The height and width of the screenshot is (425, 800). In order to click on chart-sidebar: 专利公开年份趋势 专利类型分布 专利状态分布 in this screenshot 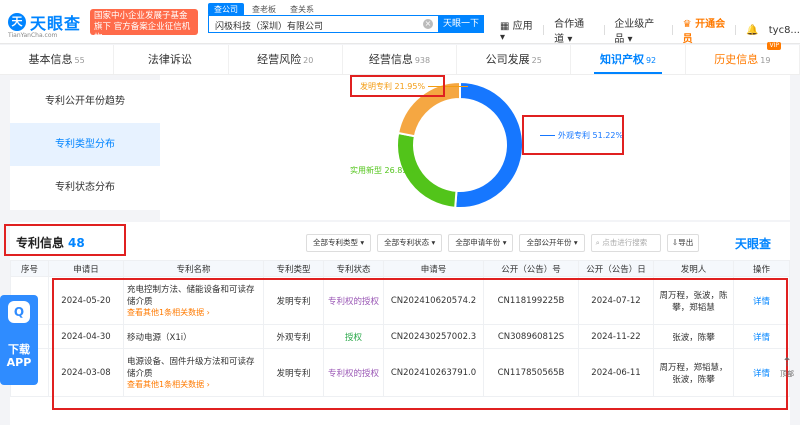, I will do `click(85, 145)`.